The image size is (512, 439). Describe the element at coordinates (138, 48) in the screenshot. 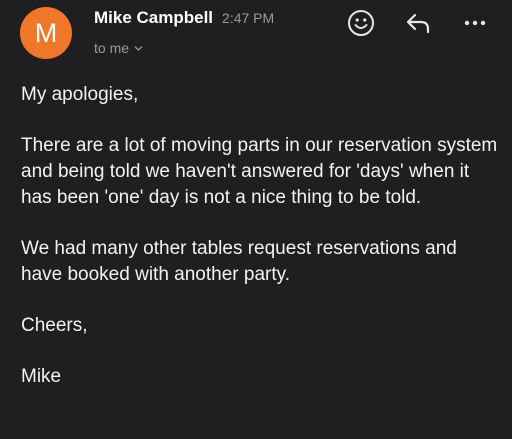

I see `chevron-down-icon` at that location.